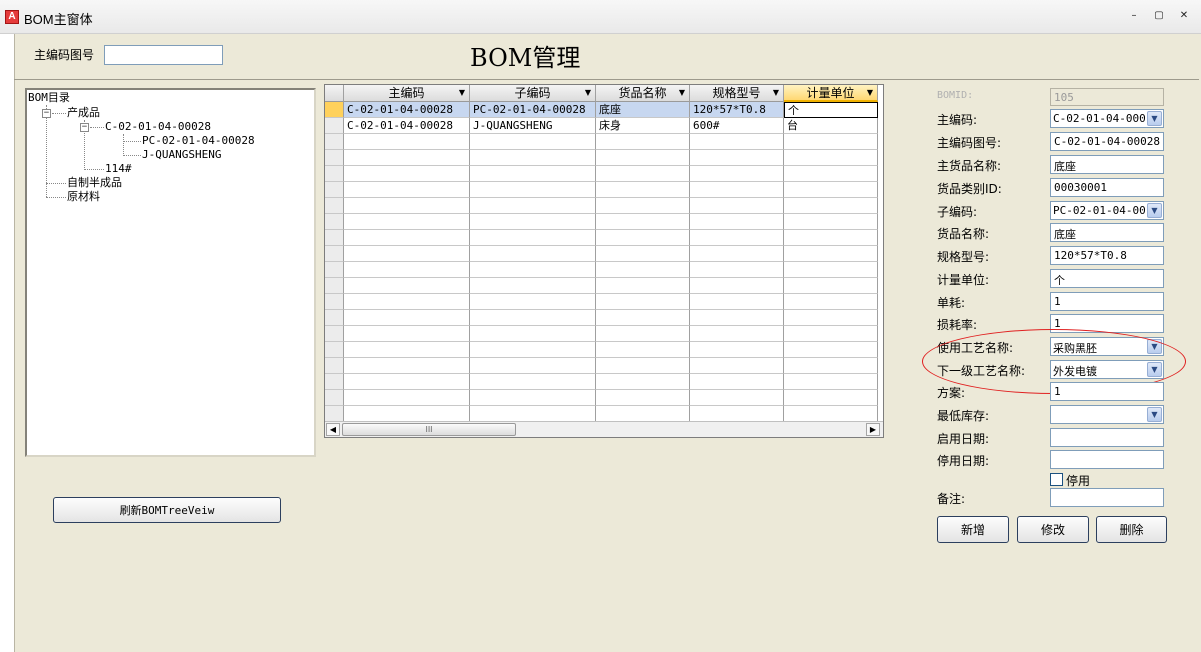 The width and height of the screenshot is (1201, 652). What do you see at coordinates (533, 110) in the screenshot?
I see `grid-cell: PC-02-01-04-00028` at bounding box center [533, 110].